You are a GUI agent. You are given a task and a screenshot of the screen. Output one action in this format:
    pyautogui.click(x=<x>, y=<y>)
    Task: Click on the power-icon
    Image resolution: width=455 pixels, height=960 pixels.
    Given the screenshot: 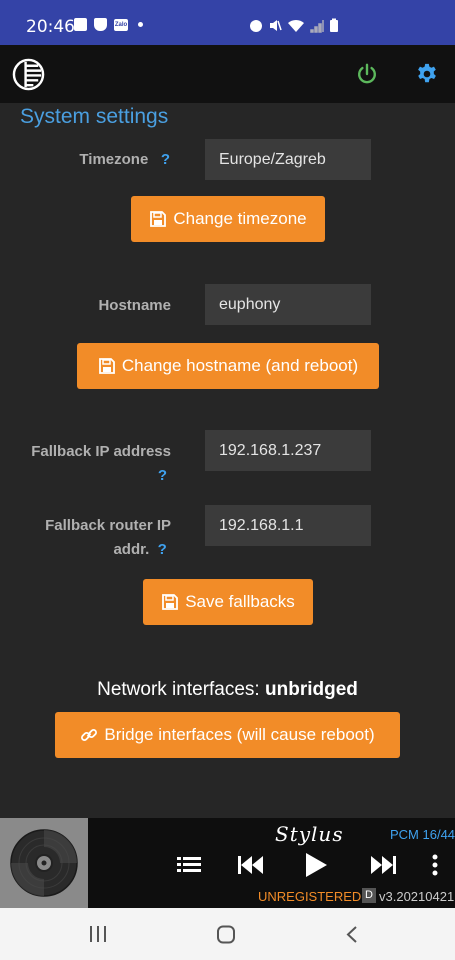 What is the action you would take?
    pyautogui.click(x=367, y=74)
    